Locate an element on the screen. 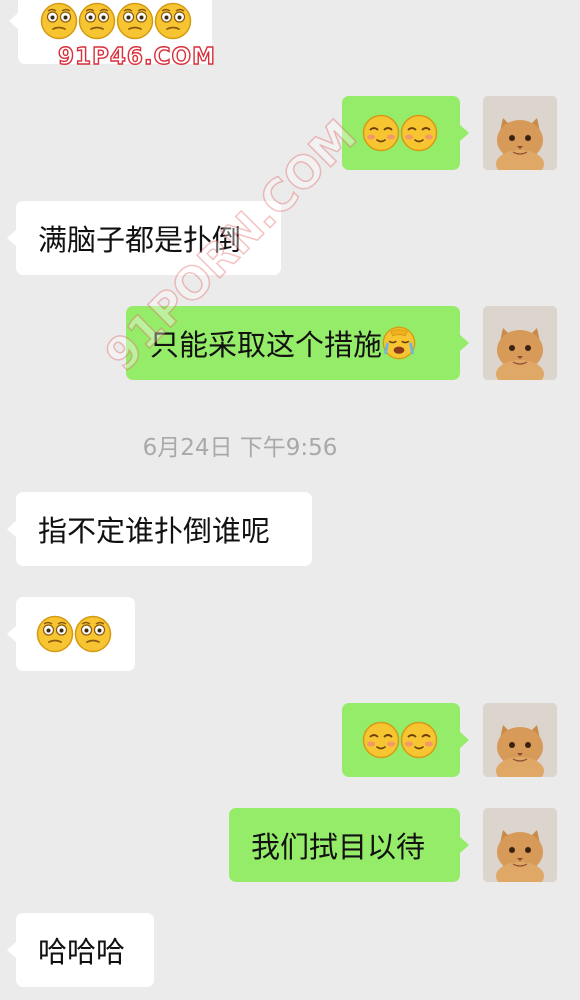 This screenshot has width=580, height=1000. message-bubble-incoming: 指不定谁扑倒谁呢 is located at coordinates (159, 529).